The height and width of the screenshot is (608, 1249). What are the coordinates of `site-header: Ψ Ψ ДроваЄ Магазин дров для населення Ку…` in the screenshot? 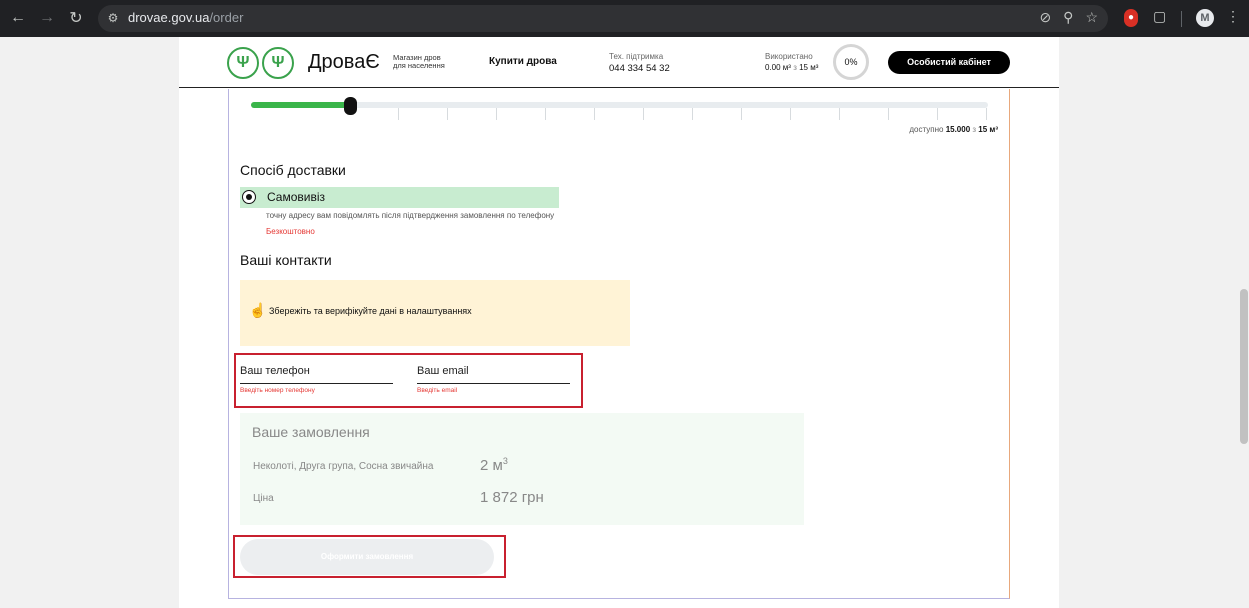 It's located at (619, 62).